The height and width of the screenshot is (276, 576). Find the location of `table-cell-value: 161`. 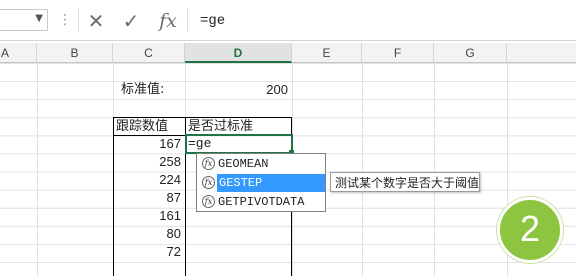

table-cell-value: 161 is located at coordinates (149, 216).